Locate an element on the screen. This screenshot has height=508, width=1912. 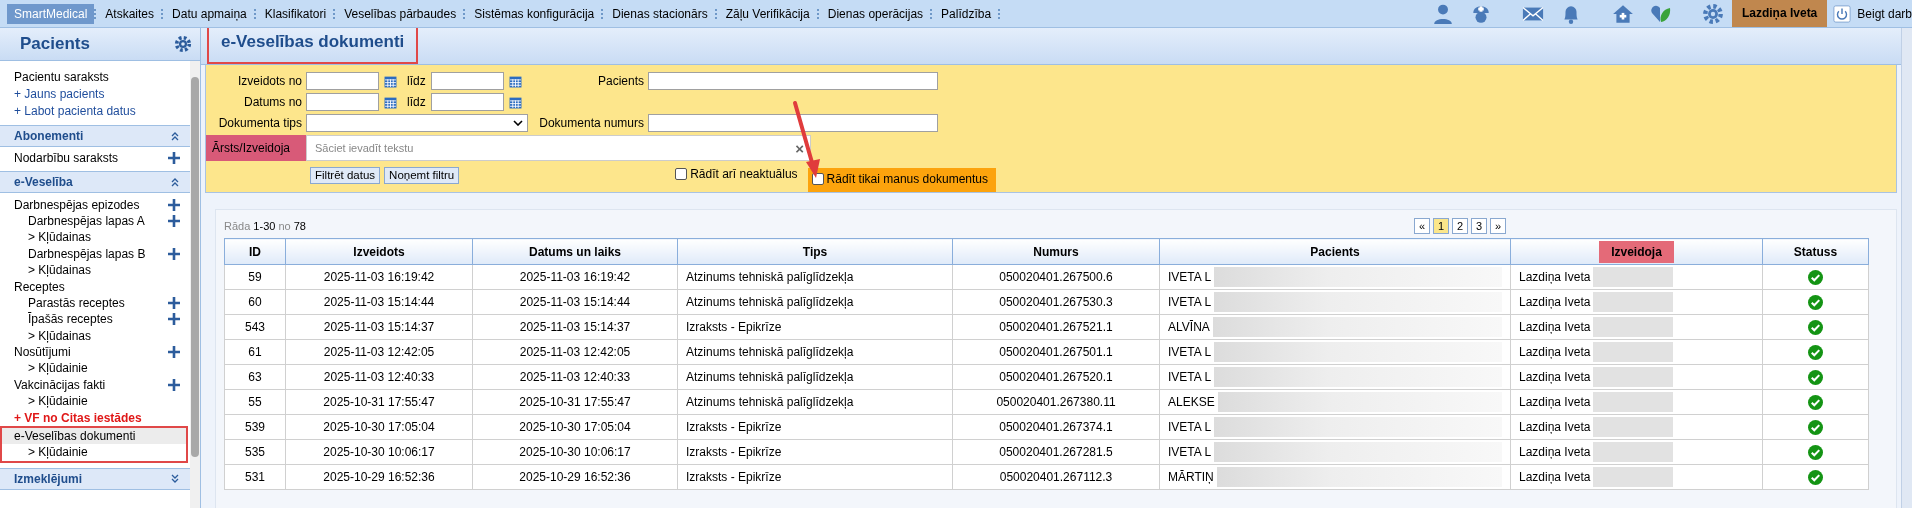
menu-item: Datu apmaiņa is located at coordinates (209, 13).